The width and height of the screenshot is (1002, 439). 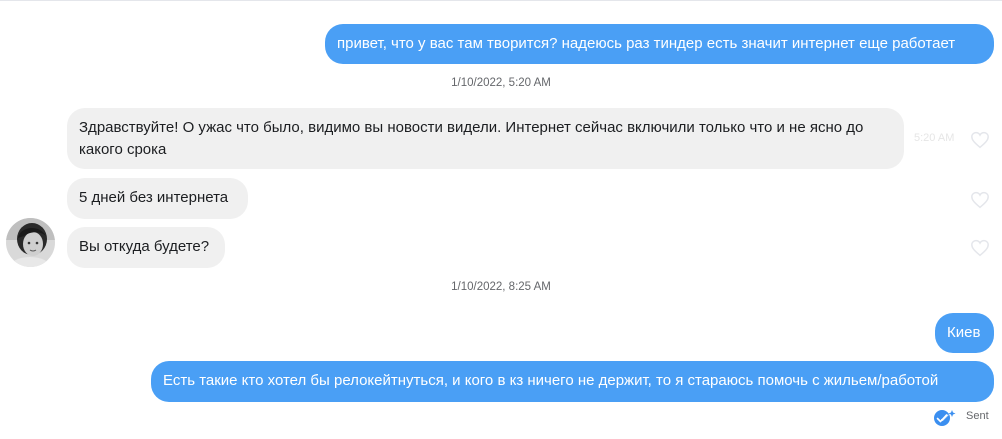 What do you see at coordinates (30, 242) in the screenshot?
I see `contact-avatar` at bounding box center [30, 242].